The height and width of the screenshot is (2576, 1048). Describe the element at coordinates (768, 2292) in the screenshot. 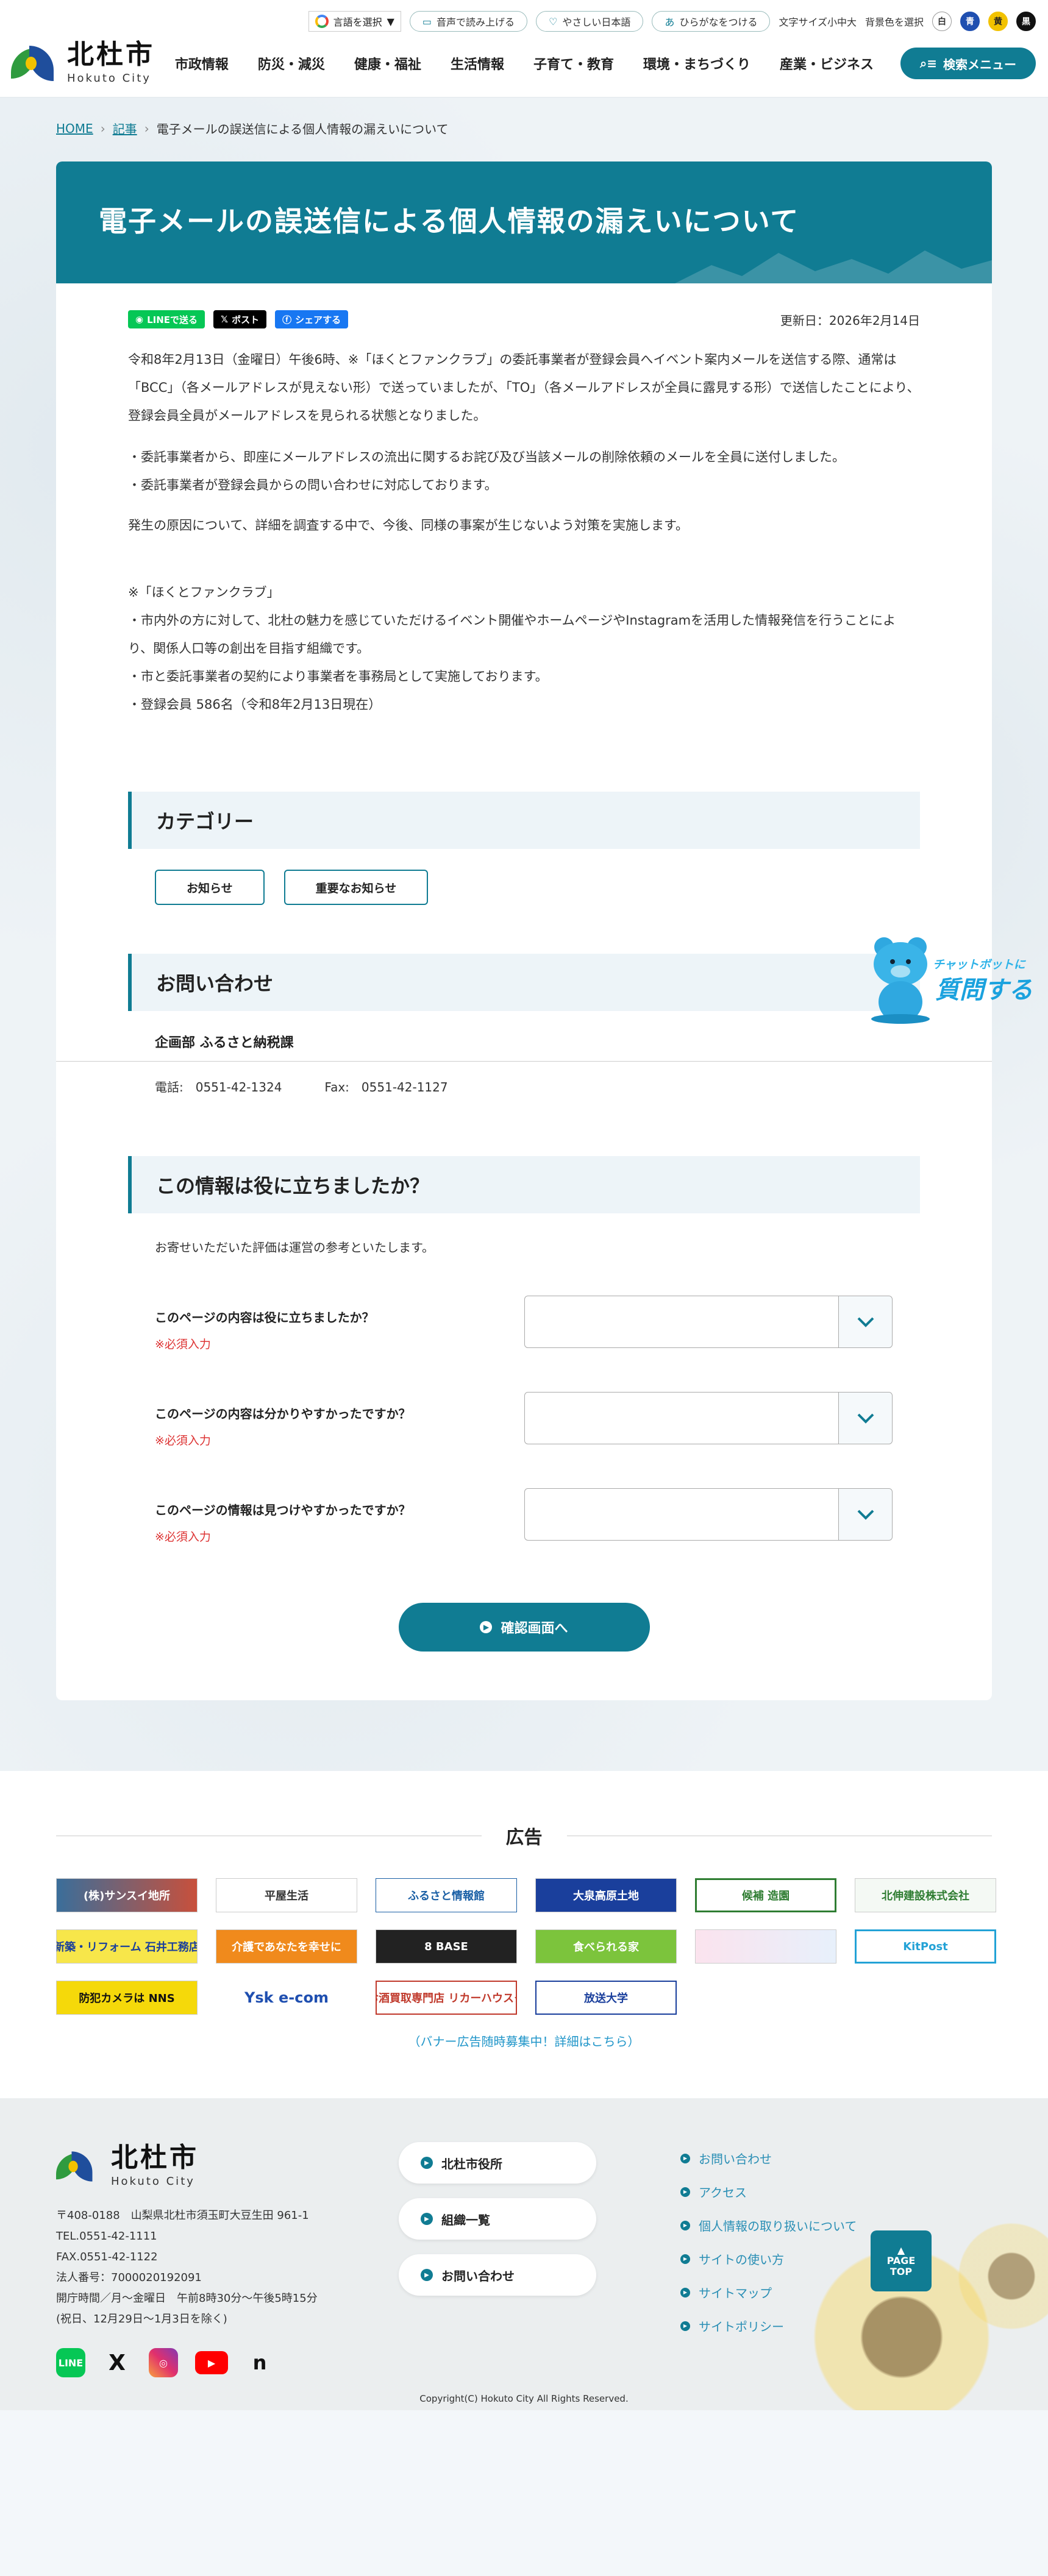

I see `footer-link-sitemap: ▶ サイトマップ` at that location.